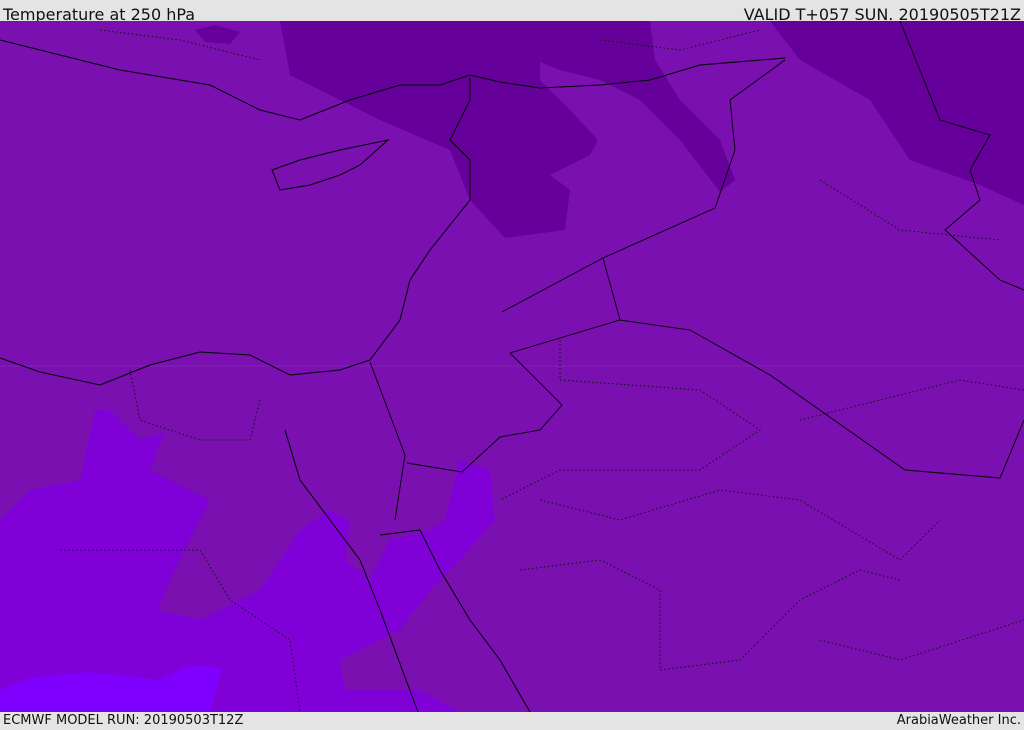 This screenshot has width=1024, height=730. I want to click on credit: ArabiaWeather Inc., so click(958, 720).